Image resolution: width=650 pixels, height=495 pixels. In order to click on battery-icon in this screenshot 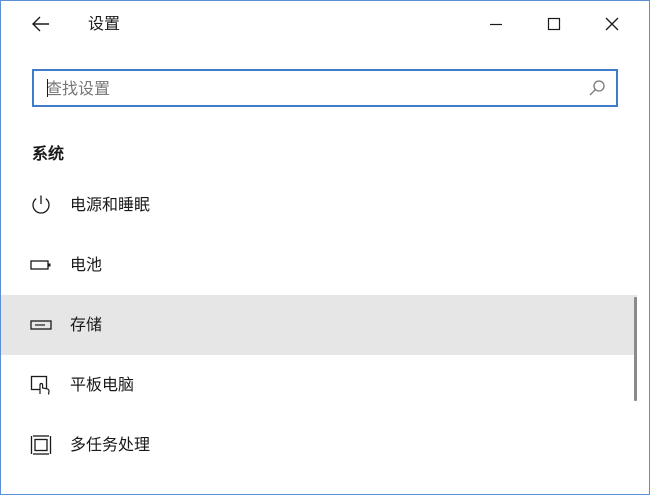, I will do `click(41, 265)`.